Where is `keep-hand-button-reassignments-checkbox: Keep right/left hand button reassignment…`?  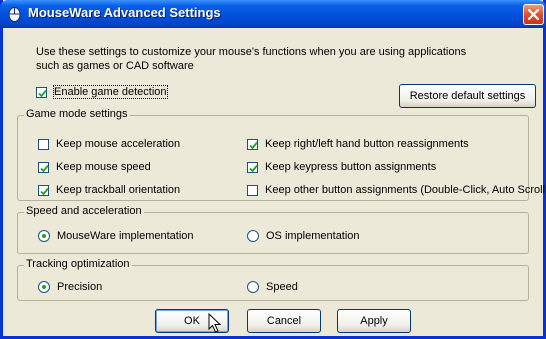 keep-hand-button-reassignments-checkbox: Keep right/left hand button reassignment… is located at coordinates (358, 144).